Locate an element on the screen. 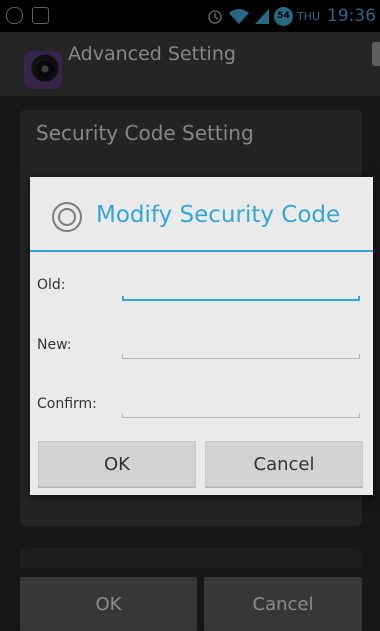 The image size is (380, 631). new-code-label: New: is located at coordinates (54, 345).